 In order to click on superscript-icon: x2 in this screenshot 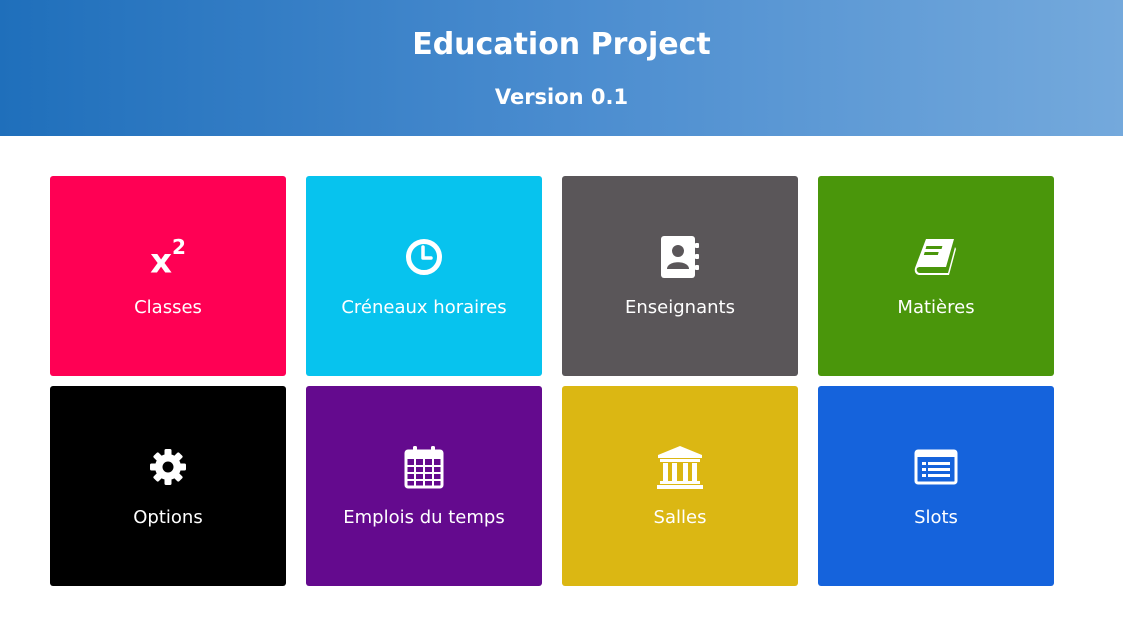, I will do `click(168, 258)`.